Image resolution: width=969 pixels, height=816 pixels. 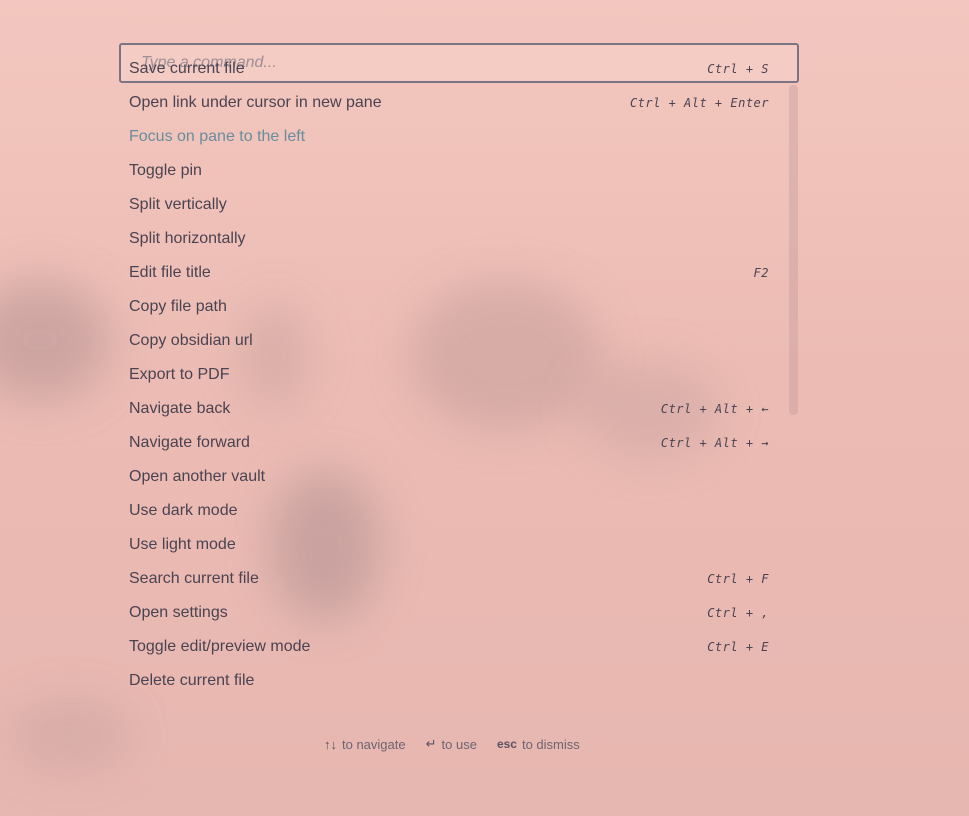 I want to click on hint-dismiss: esc to dismiss, so click(x=538, y=744).